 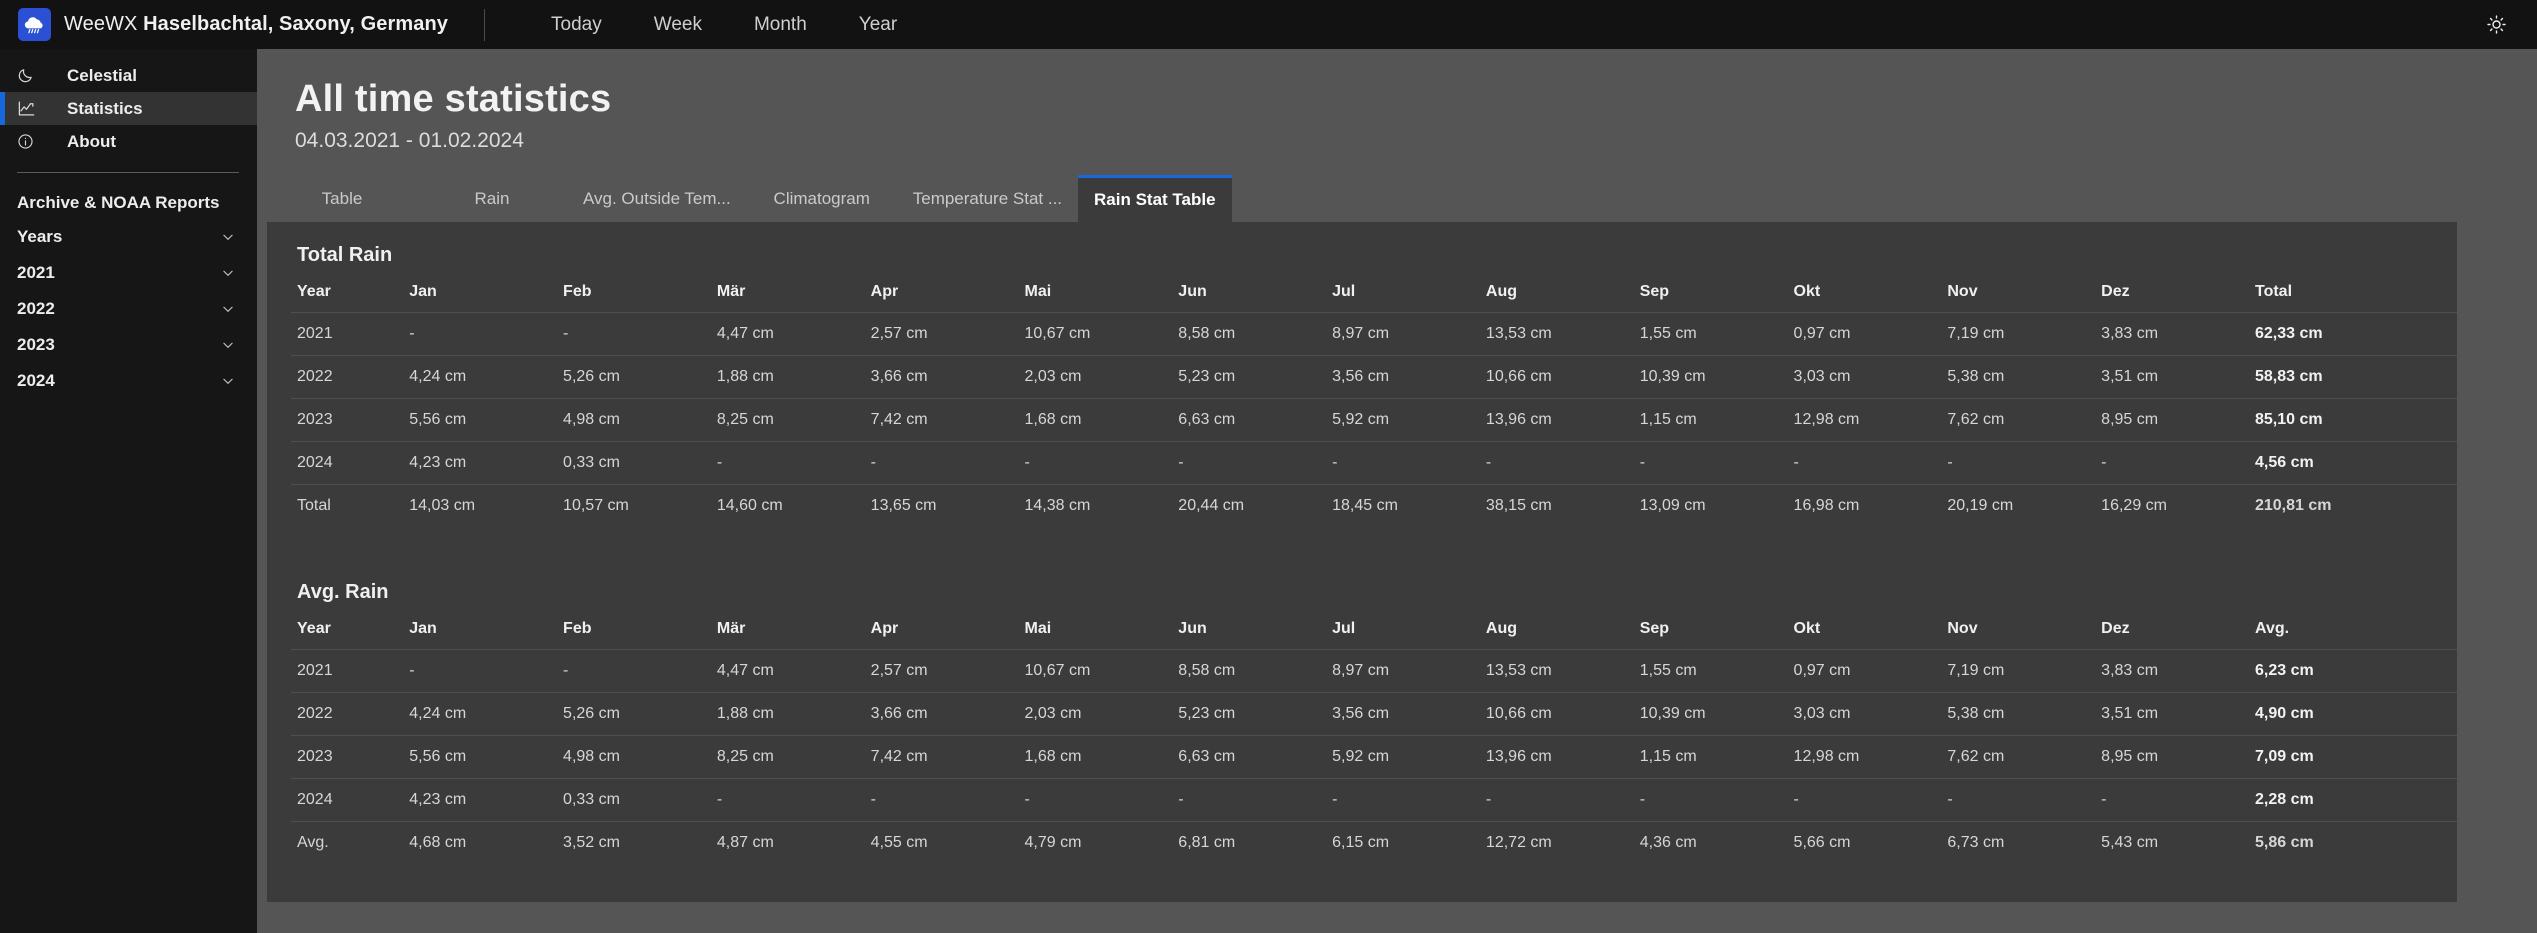 What do you see at coordinates (2496, 25) in the screenshot?
I see `theme-toggle-button` at bounding box center [2496, 25].